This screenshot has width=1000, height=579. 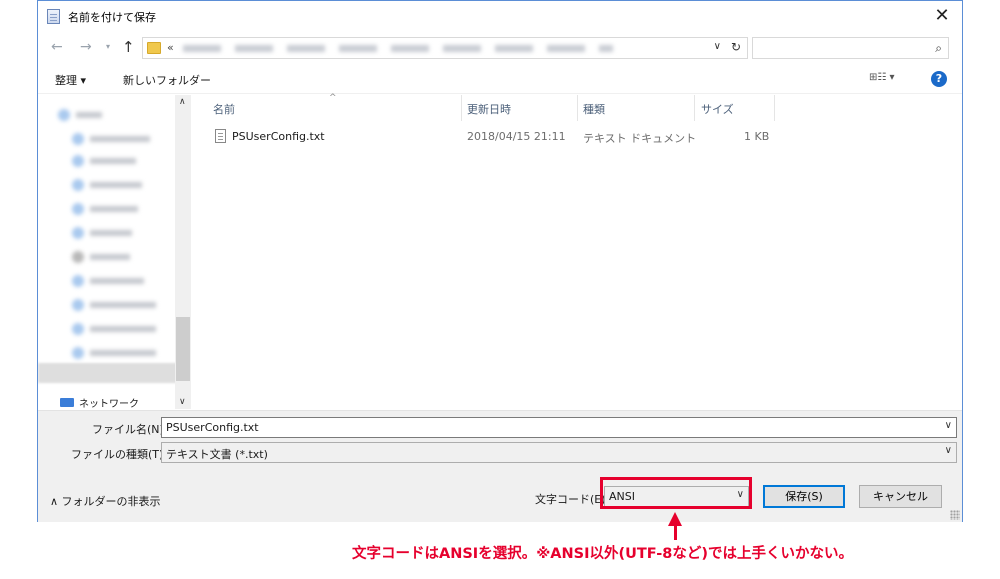 What do you see at coordinates (130, 429) in the screenshot?
I see `filename-label: ファイル名(N):` at bounding box center [130, 429].